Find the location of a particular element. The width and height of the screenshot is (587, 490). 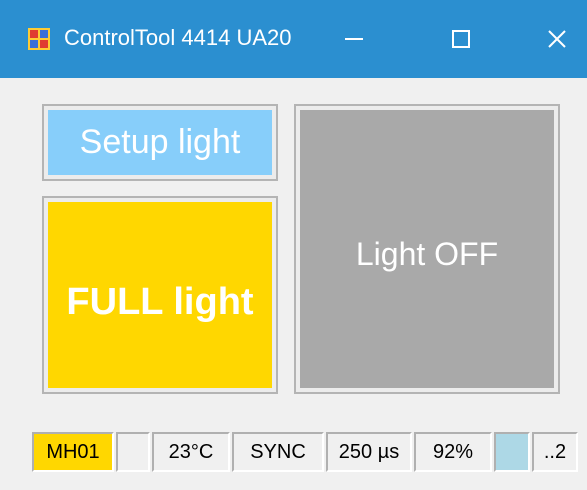

status-bar: MH01 23°C SYNC 250 µs 92% ..2 is located at coordinates (306, 453).